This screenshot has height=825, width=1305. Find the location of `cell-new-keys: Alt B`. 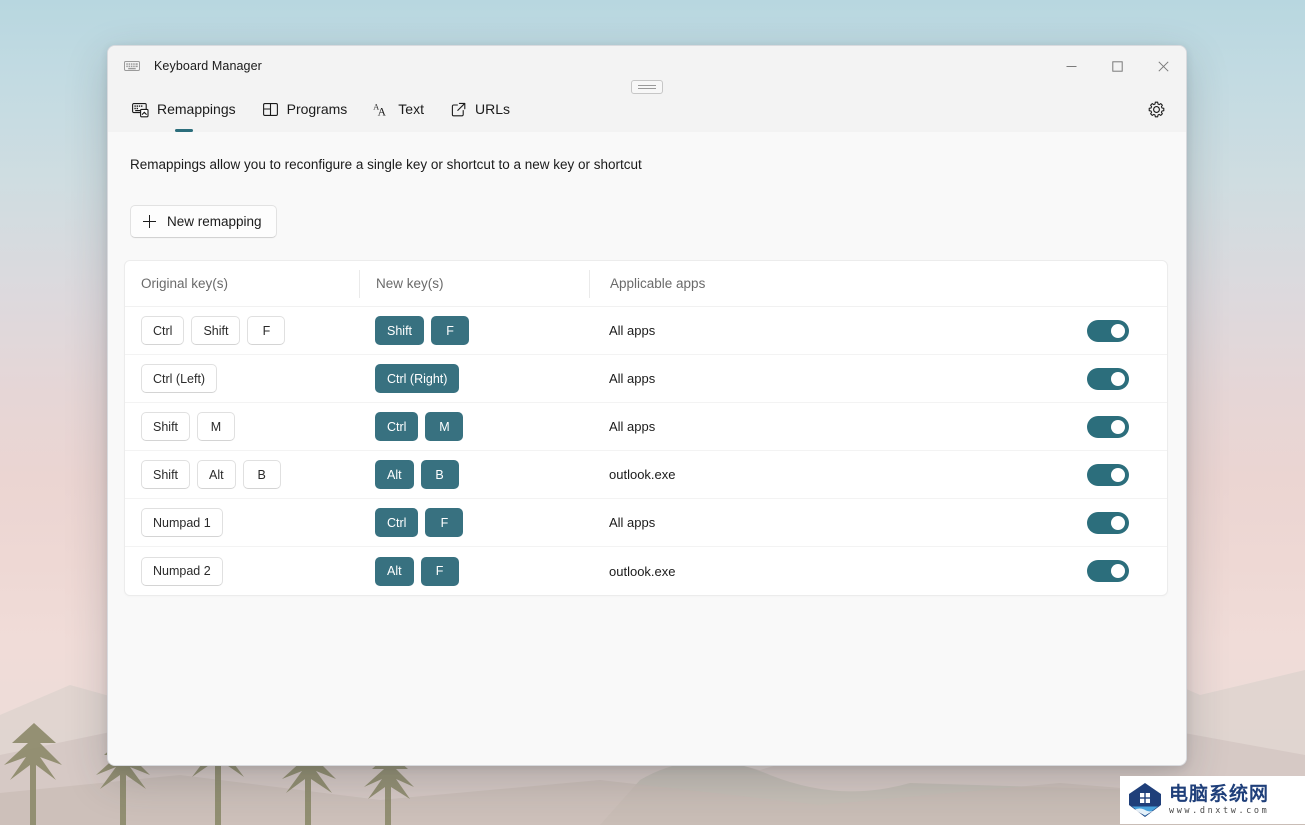

cell-new-keys: Alt B is located at coordinates (474, 474).